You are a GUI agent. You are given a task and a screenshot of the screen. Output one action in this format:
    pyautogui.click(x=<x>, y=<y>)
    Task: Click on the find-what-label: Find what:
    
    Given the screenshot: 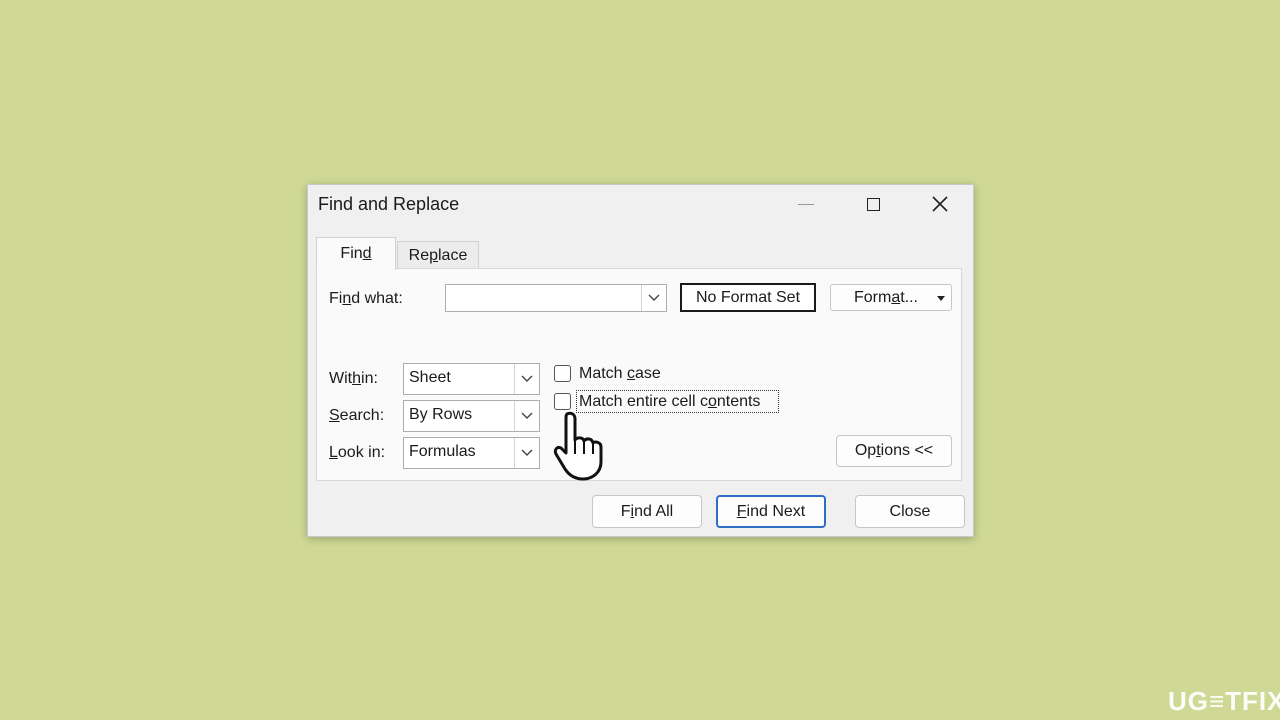 What is the action you would take?
    pyautogui.click(x=366, y=298)
    